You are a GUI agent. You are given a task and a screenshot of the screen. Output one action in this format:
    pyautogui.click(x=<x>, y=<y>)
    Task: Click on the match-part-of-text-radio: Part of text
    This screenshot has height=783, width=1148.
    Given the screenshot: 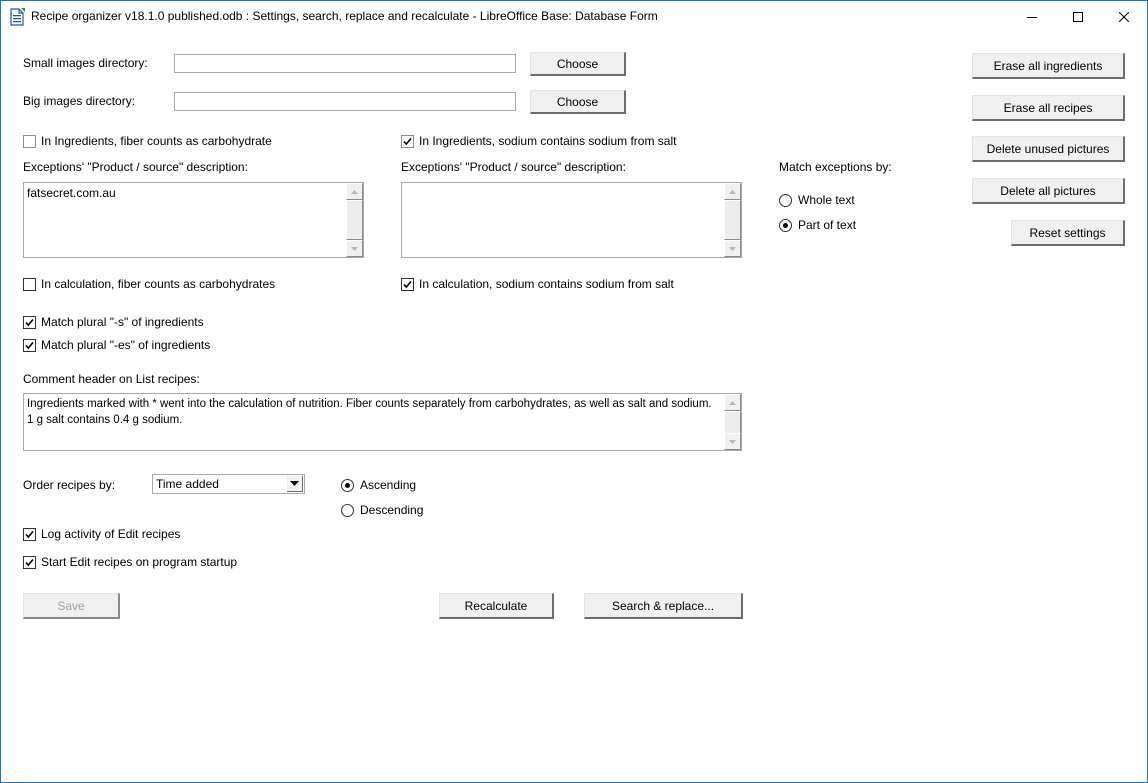 What is the action you would take?
    pyautogui.click(x=817, y=225)
    